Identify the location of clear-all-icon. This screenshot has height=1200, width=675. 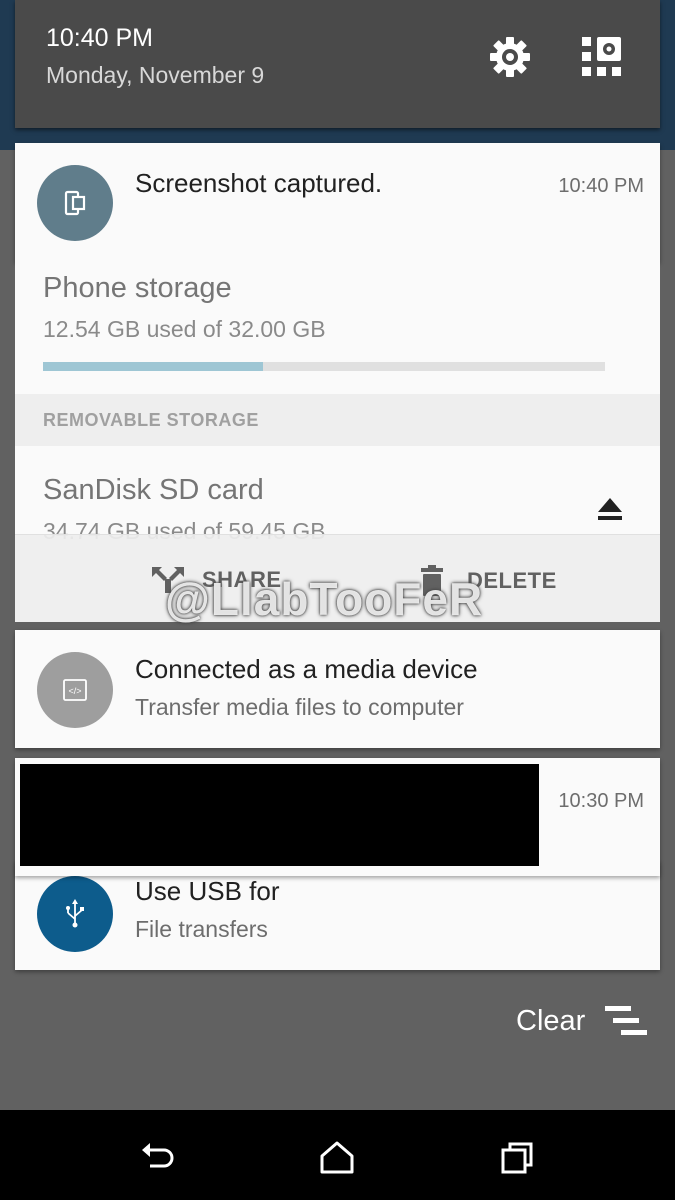
(626, 1020).